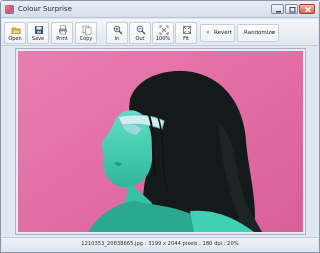 Image resolution: width=320 pixels, height=253 pixels. Describe the element at coordinates (117, 39) in the screenshot. I see `zoom-in-label: In` at that location.